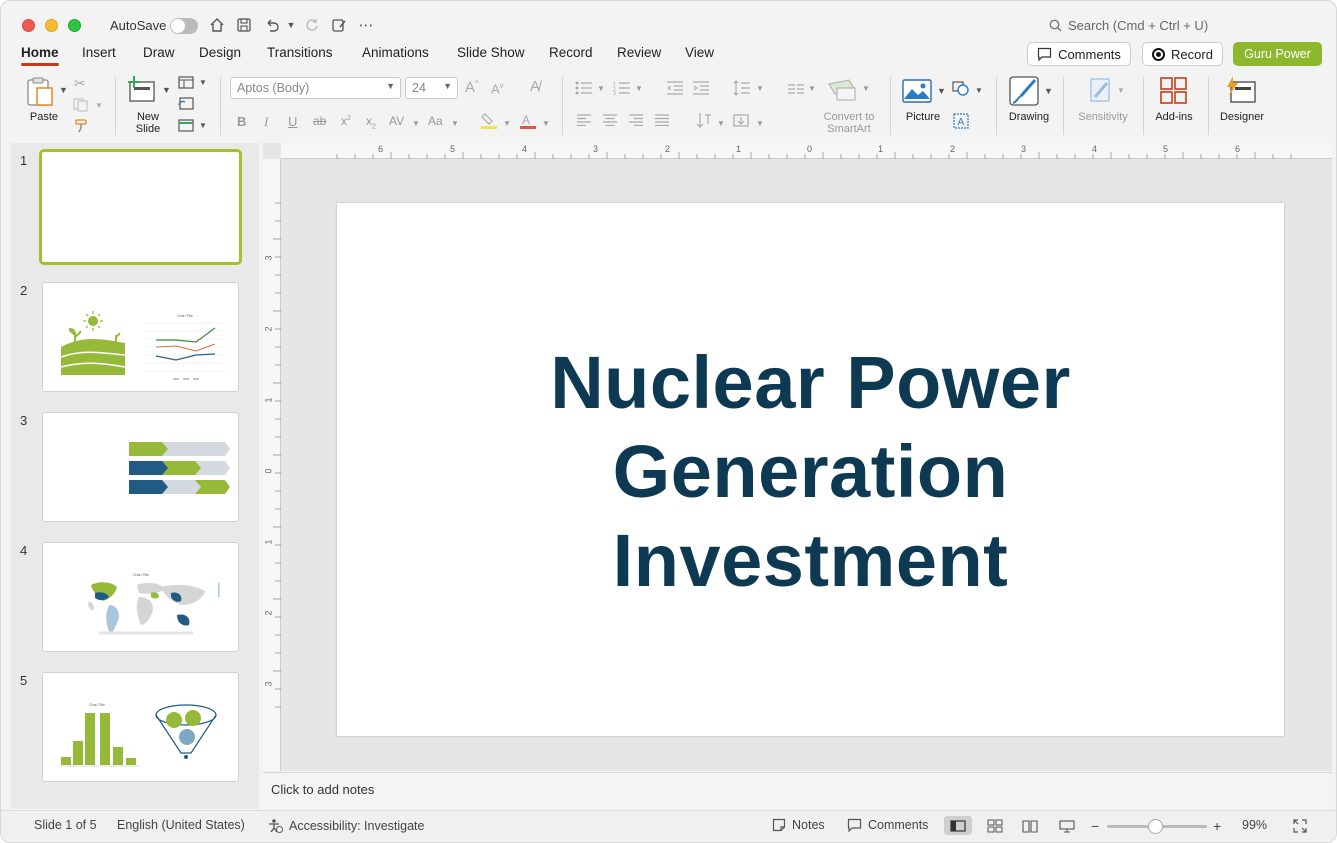  Describe the element at coordinates (63, 90) in the screenshot. I see `paste-dropdown-icon: ▼` at that location.